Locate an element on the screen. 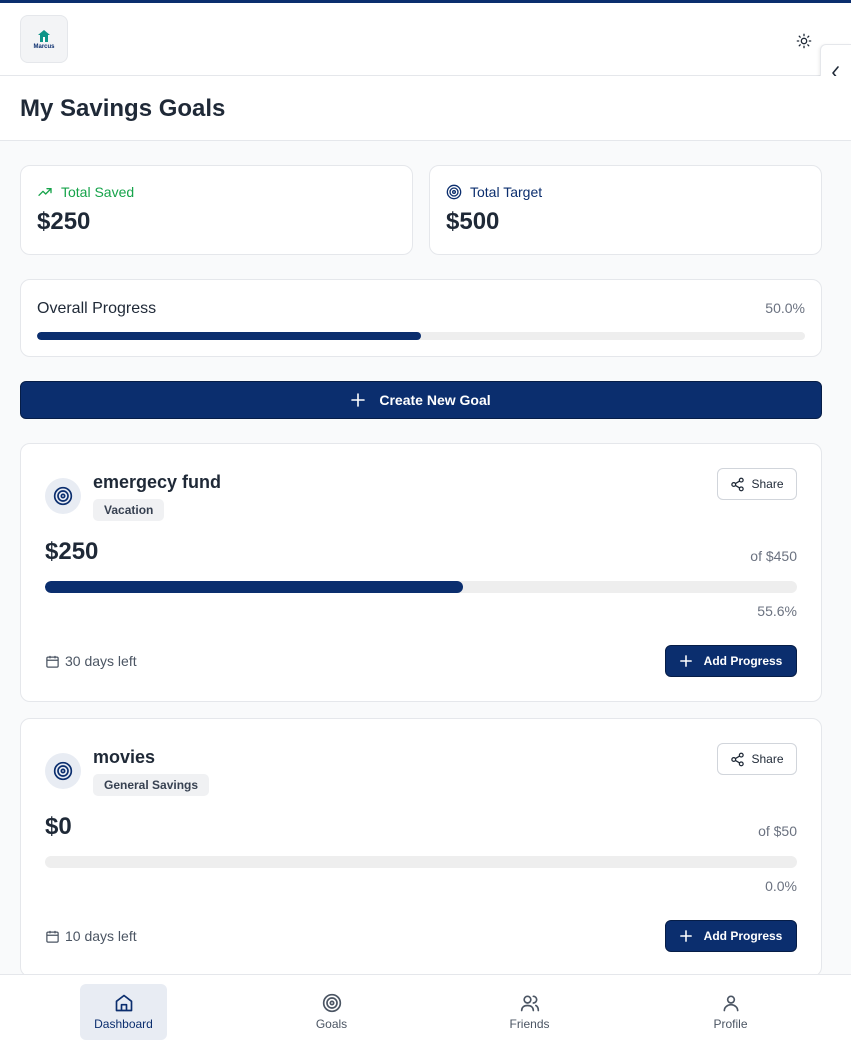 The width and height of the screenshot is (851, 1046). total-target-header: Total Target is located at coordinates (494, 192).